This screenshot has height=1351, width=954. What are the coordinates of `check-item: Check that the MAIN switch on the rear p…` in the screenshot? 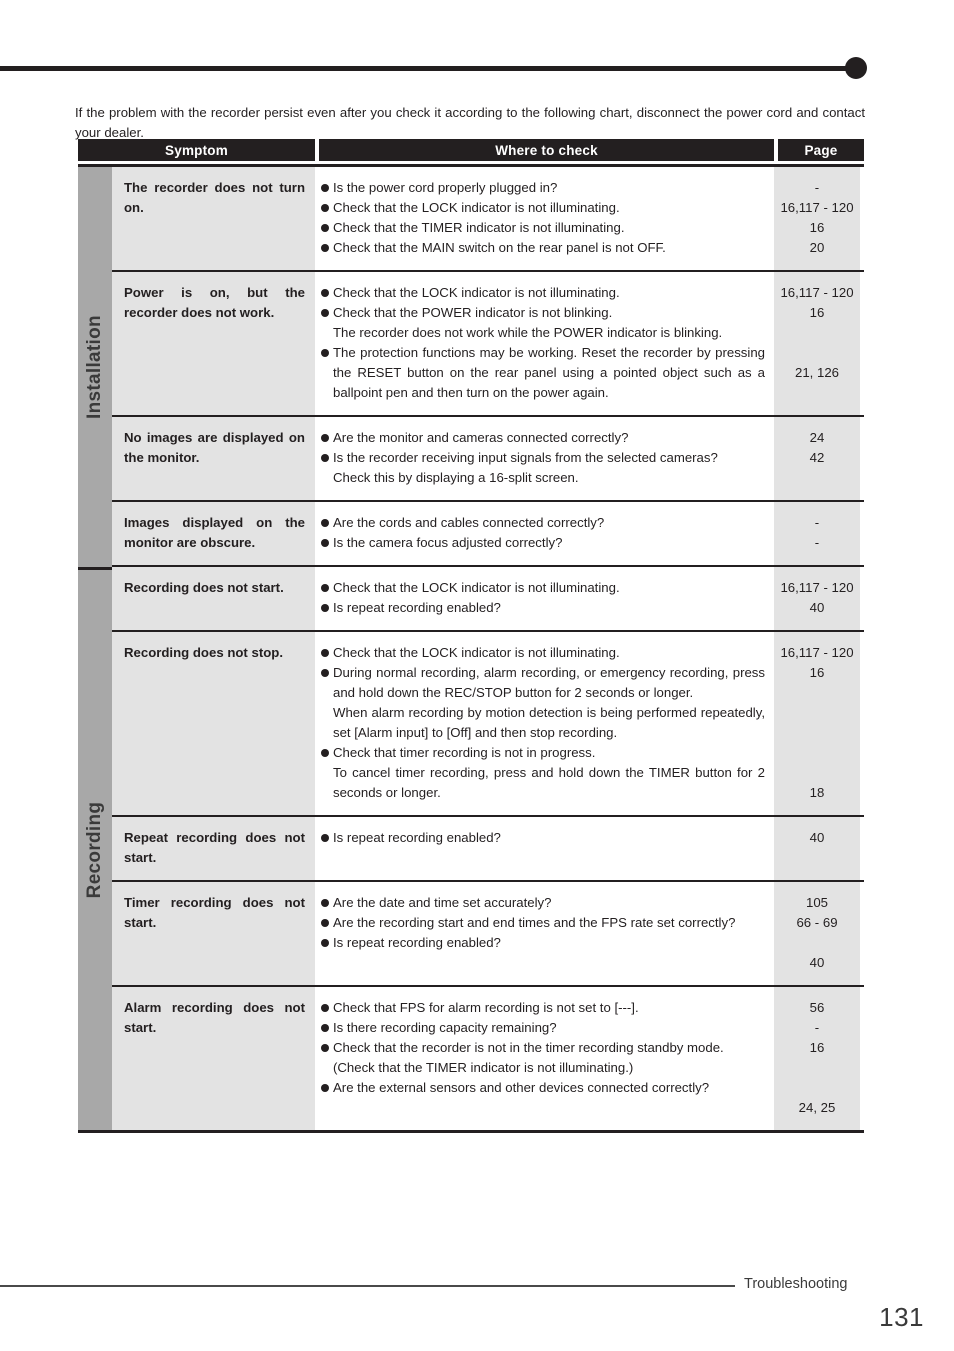 It's located at (543, 248).